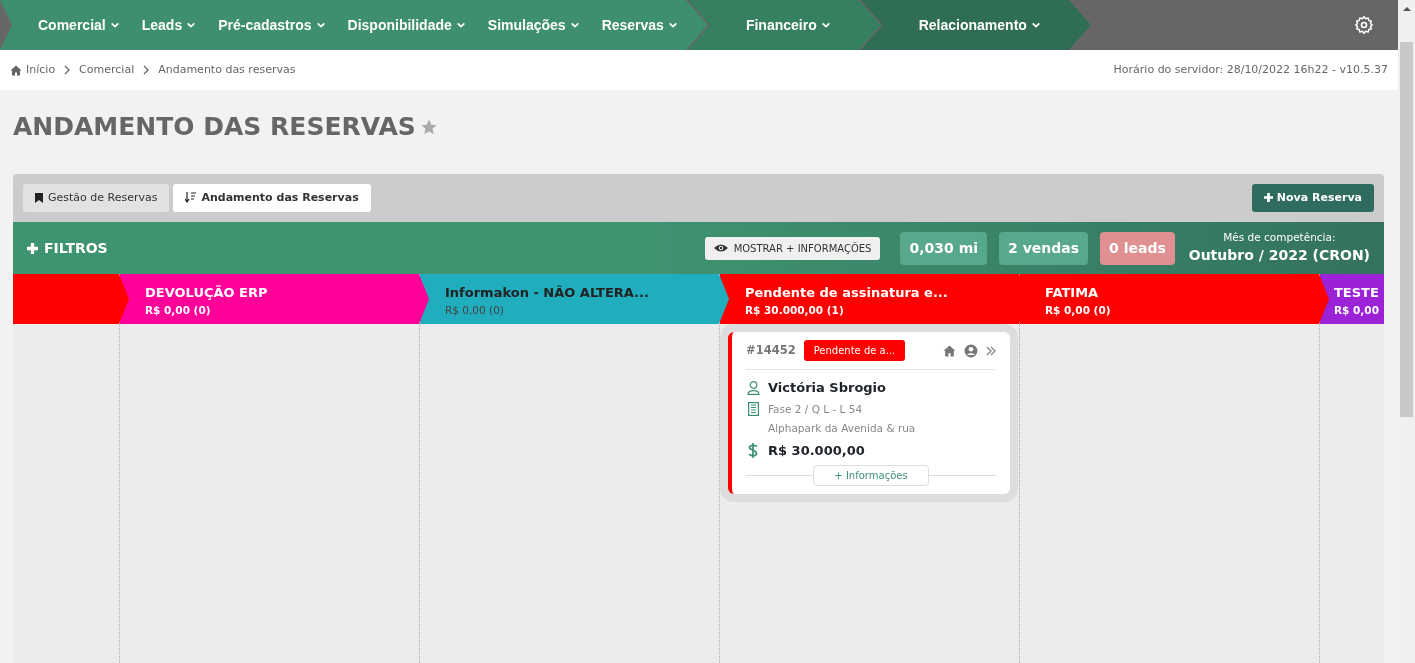 The height and width of the screenshot is (663, 1415). Describe the element at coordinates (1044, 248) in the screenshot. I see `summary-stat: 2 vendas` at that location.